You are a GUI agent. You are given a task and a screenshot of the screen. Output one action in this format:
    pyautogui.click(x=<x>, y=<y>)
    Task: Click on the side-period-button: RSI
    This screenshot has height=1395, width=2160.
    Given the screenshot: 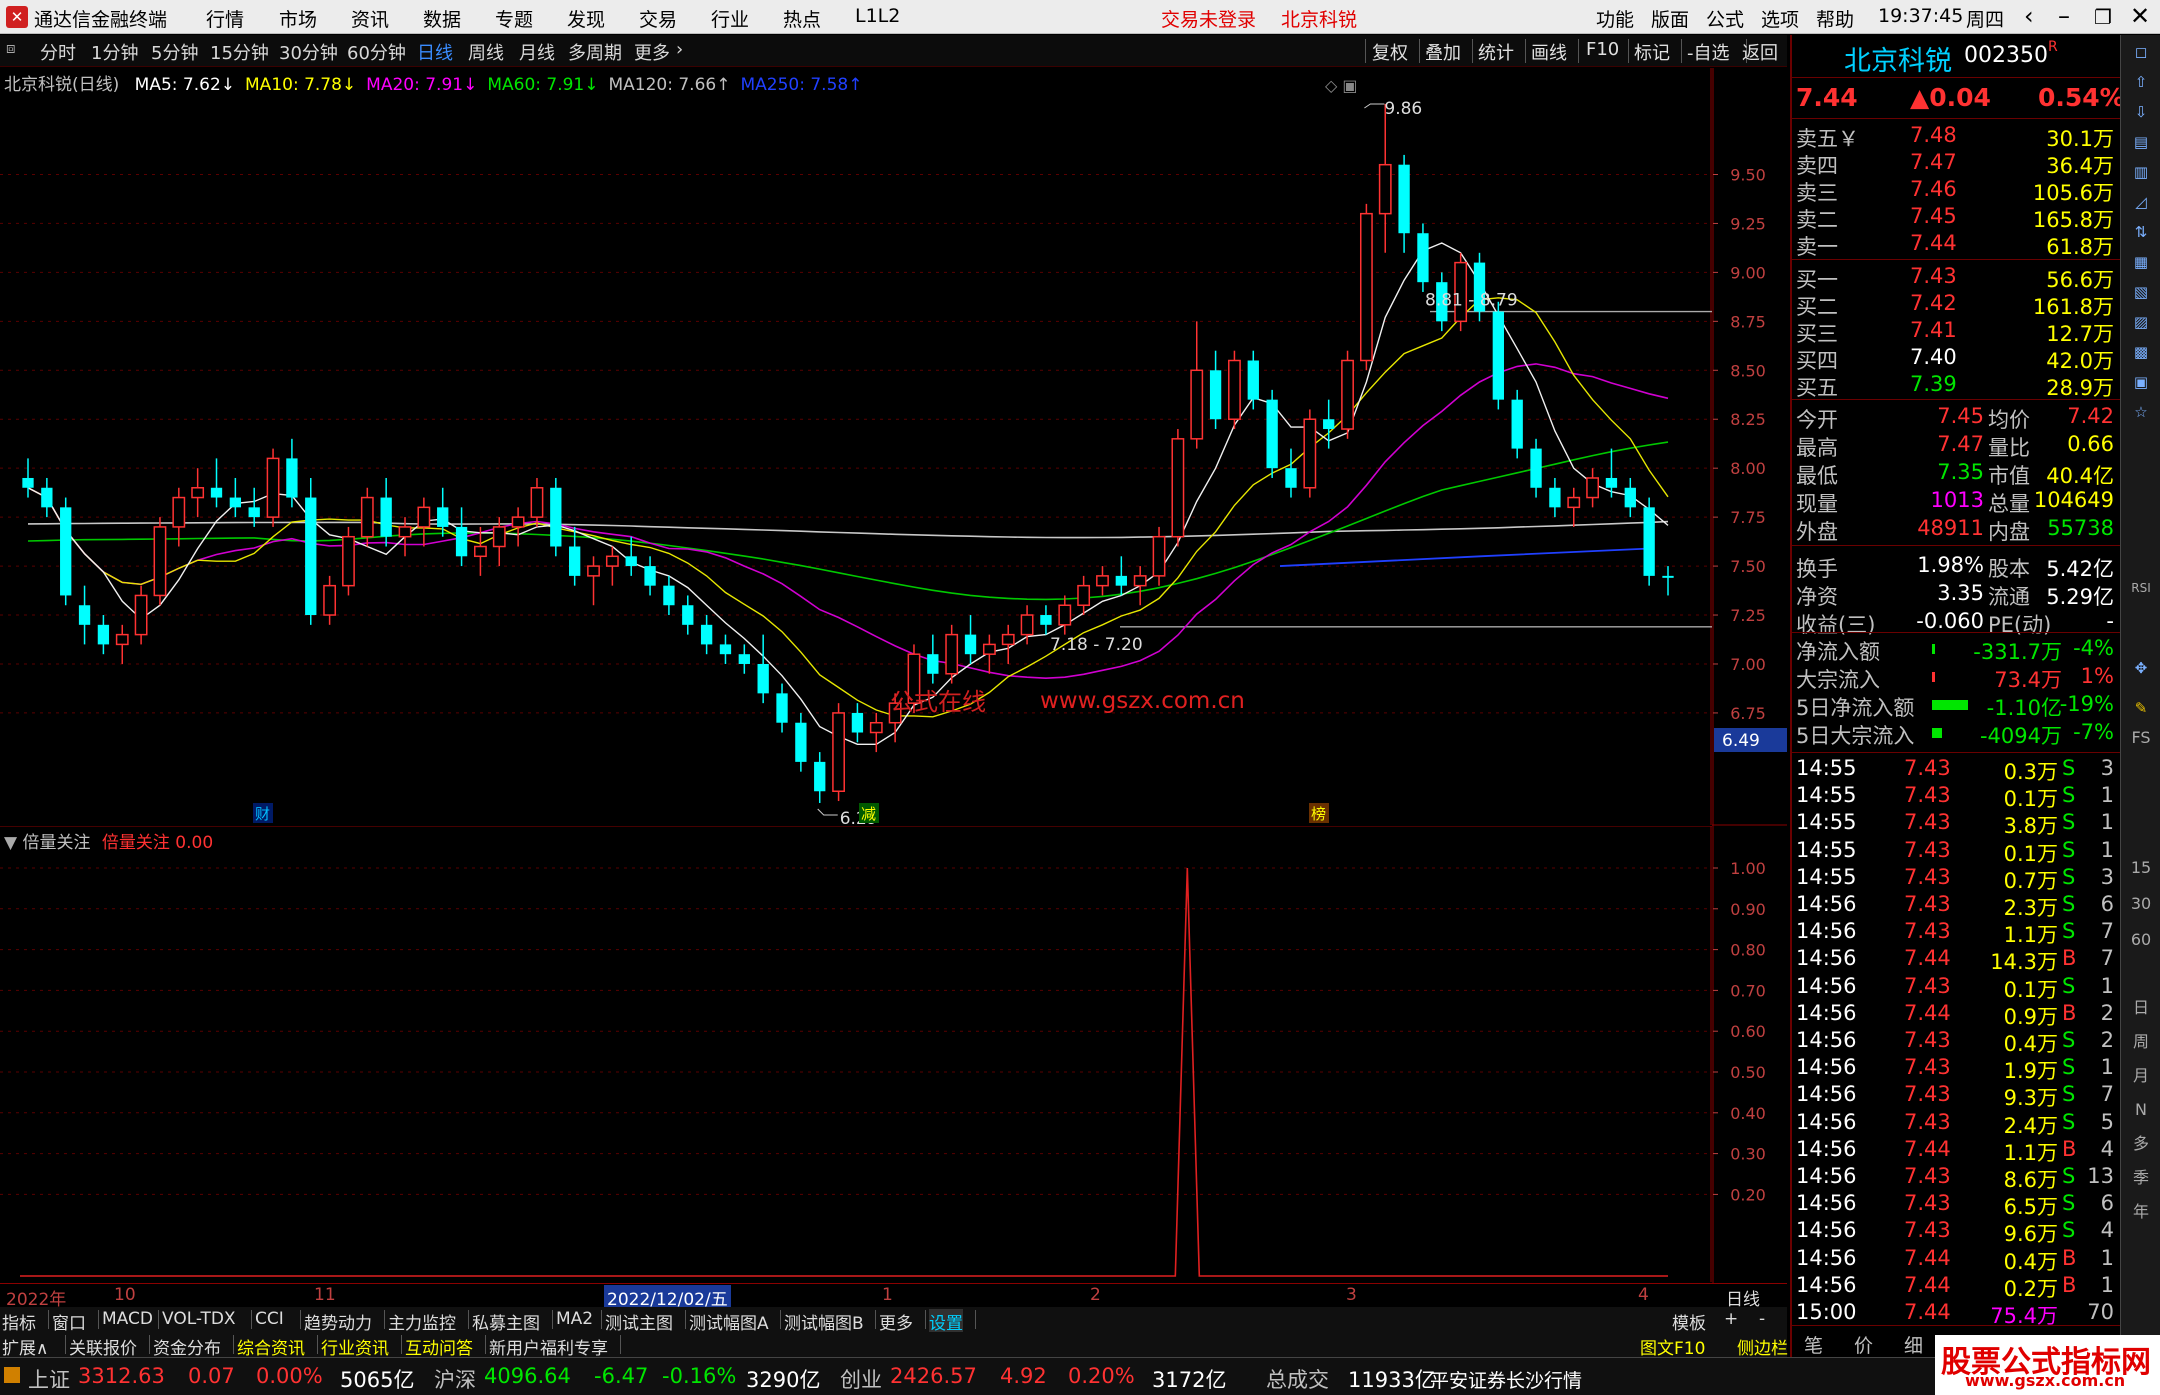 What is the action you would take?
    pyautogui.click(x=2141, y=588)
    